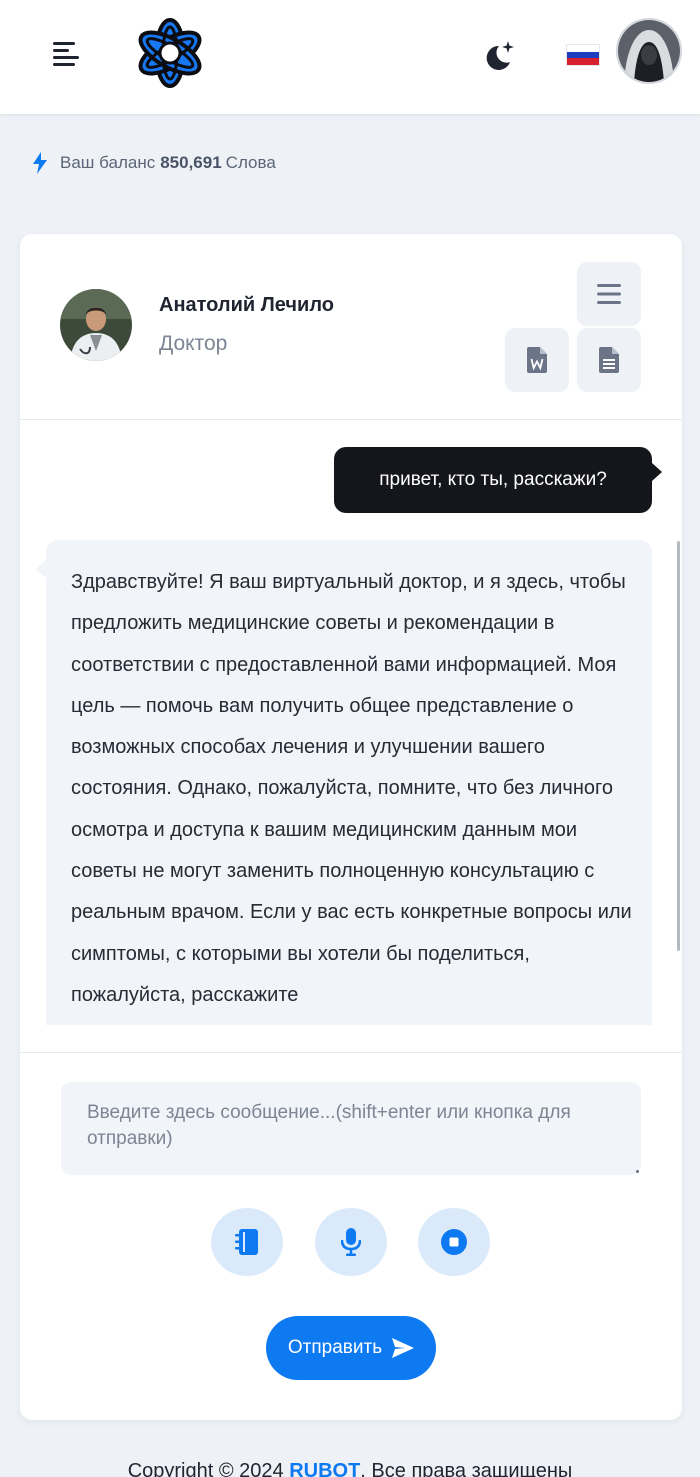 This screenshot has width=700, height=1477. I want to click on balance-info: Ваш баланс 850,691 Слова, so click(154, 163).